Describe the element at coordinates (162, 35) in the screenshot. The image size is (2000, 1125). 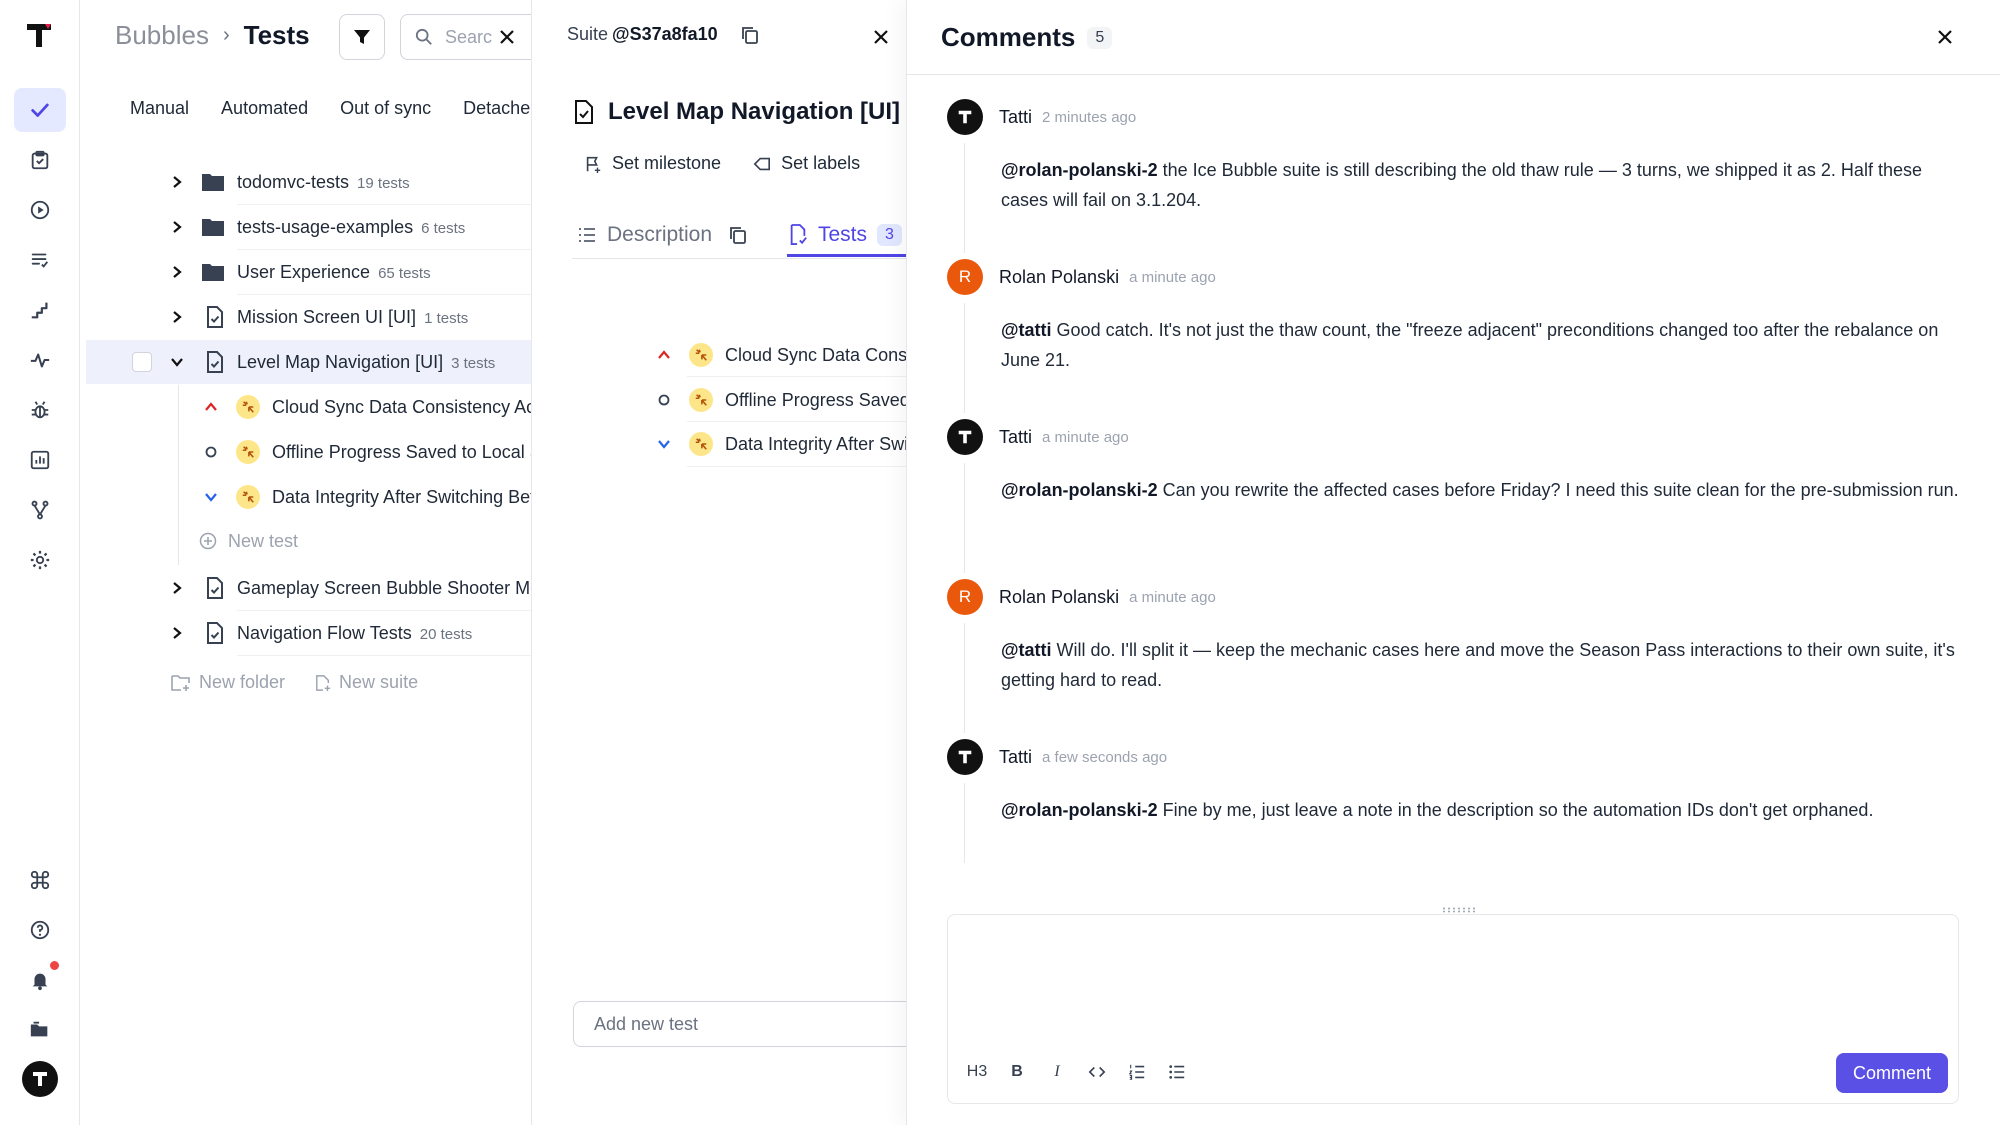
I see `breadcrumb-project: Bubbles` at that location.